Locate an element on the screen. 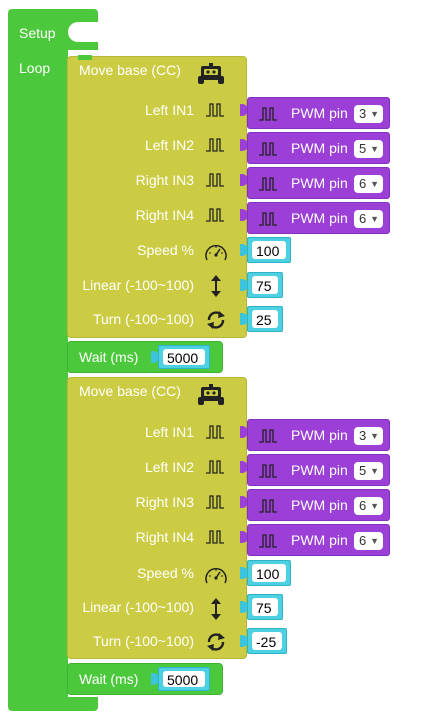  turn-value: -25 is located at coordinates (267, 641).